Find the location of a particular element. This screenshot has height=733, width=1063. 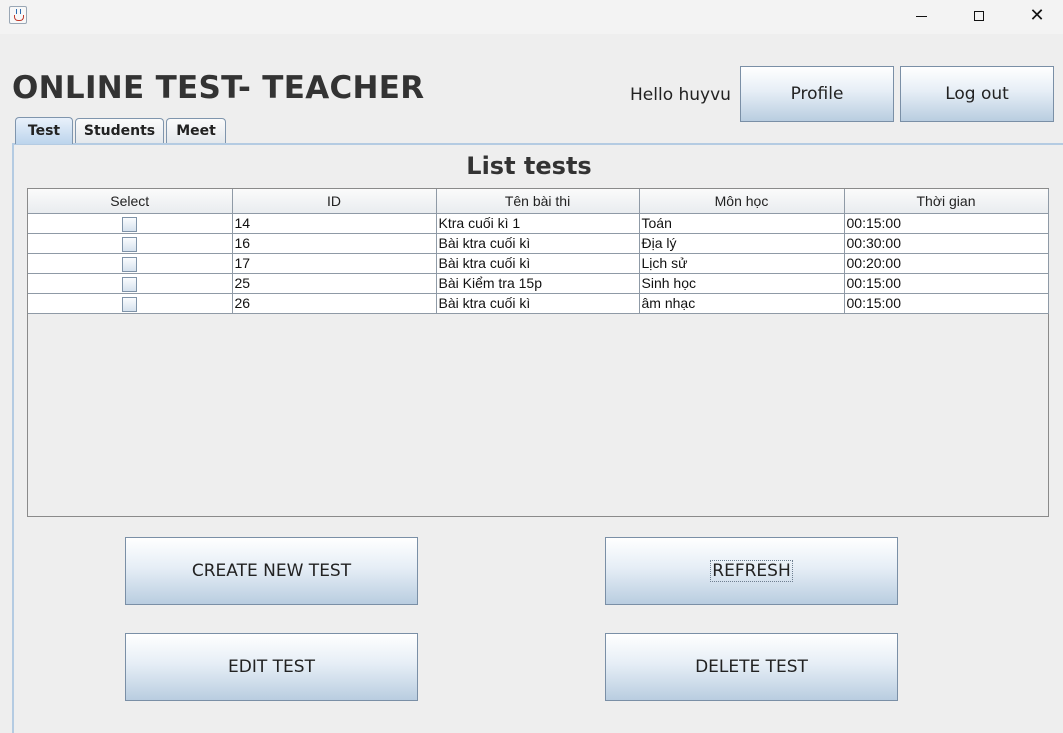

column-header-subject: Môn học is located at coordinates (742, 201).